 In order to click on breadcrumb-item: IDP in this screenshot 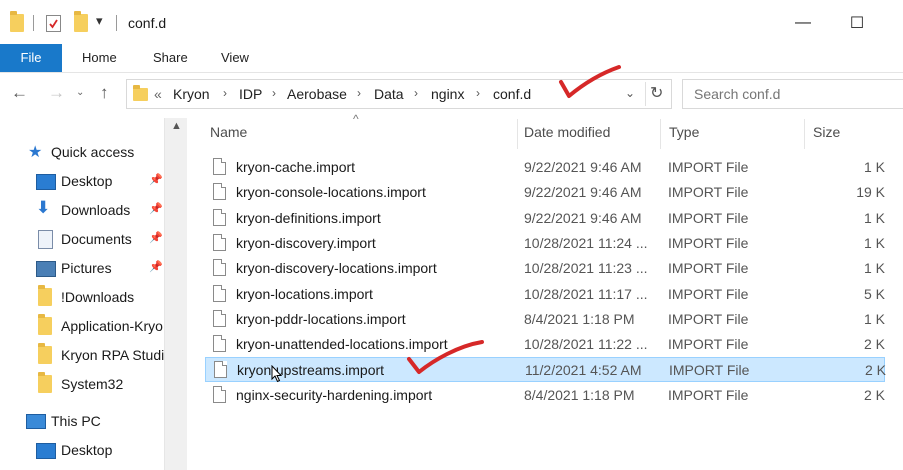, I will do `click(250, 94)`.